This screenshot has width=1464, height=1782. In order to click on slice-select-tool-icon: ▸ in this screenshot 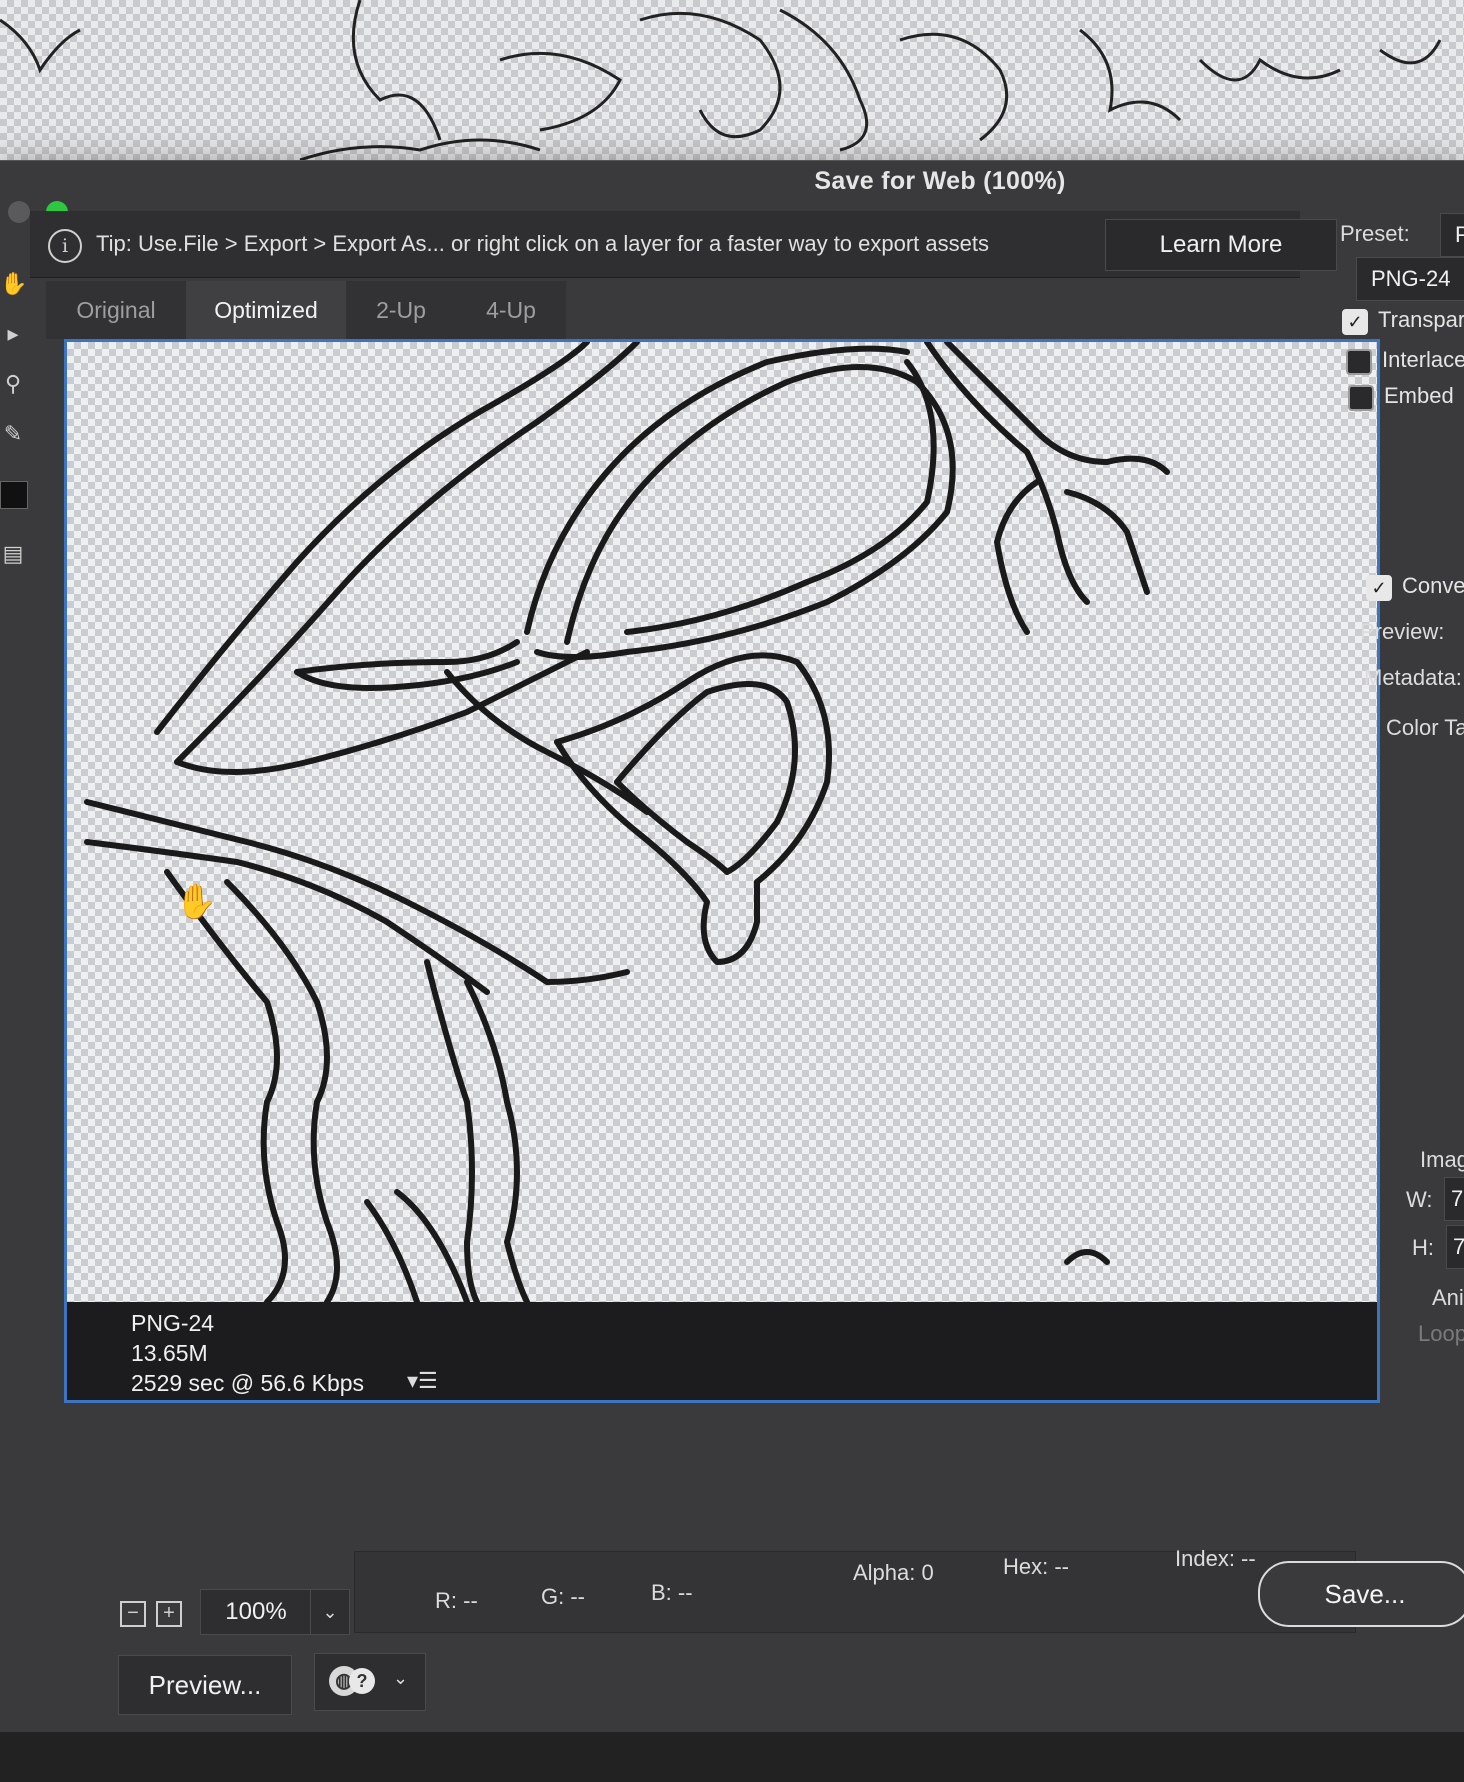, I will do `click(13, 334)`.